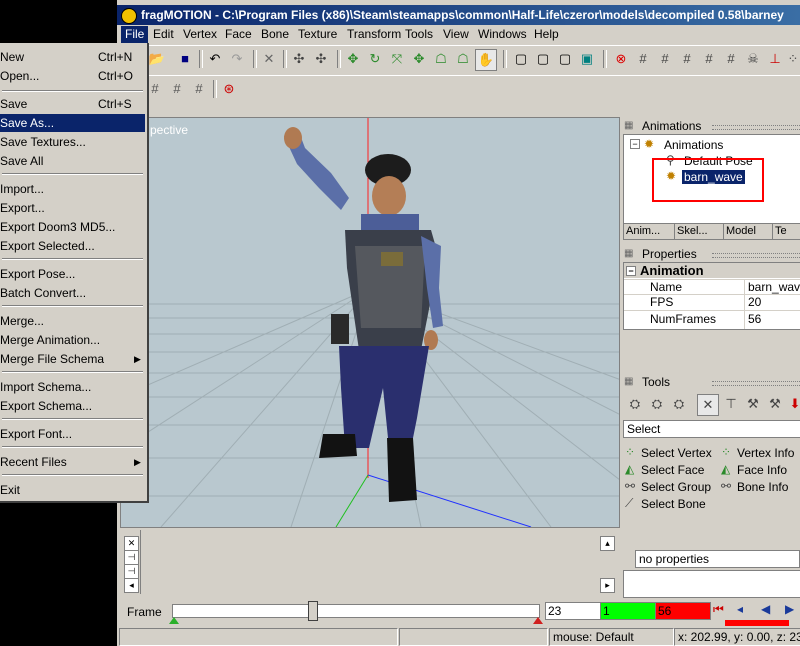 The image size is (800, 646). Describe the element at coordinates (237, 59) in the screenshot. I see `redo-icon: ↷` at that location.